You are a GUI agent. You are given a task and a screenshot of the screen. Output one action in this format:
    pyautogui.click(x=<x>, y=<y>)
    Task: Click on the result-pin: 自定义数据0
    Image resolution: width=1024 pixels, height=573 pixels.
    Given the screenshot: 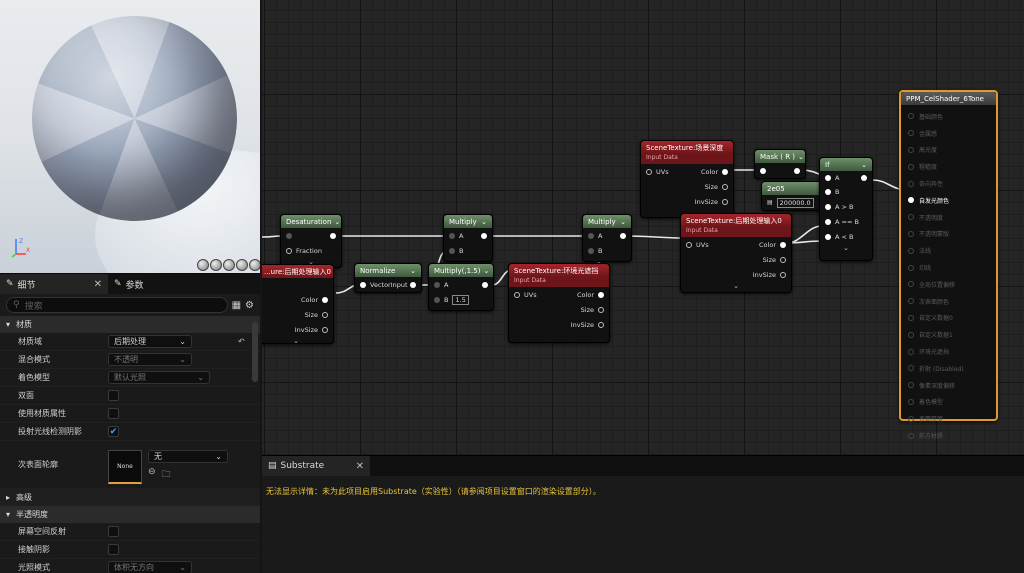 What is the action you would take?
    pyautogui.click(x=948, y=318)
    